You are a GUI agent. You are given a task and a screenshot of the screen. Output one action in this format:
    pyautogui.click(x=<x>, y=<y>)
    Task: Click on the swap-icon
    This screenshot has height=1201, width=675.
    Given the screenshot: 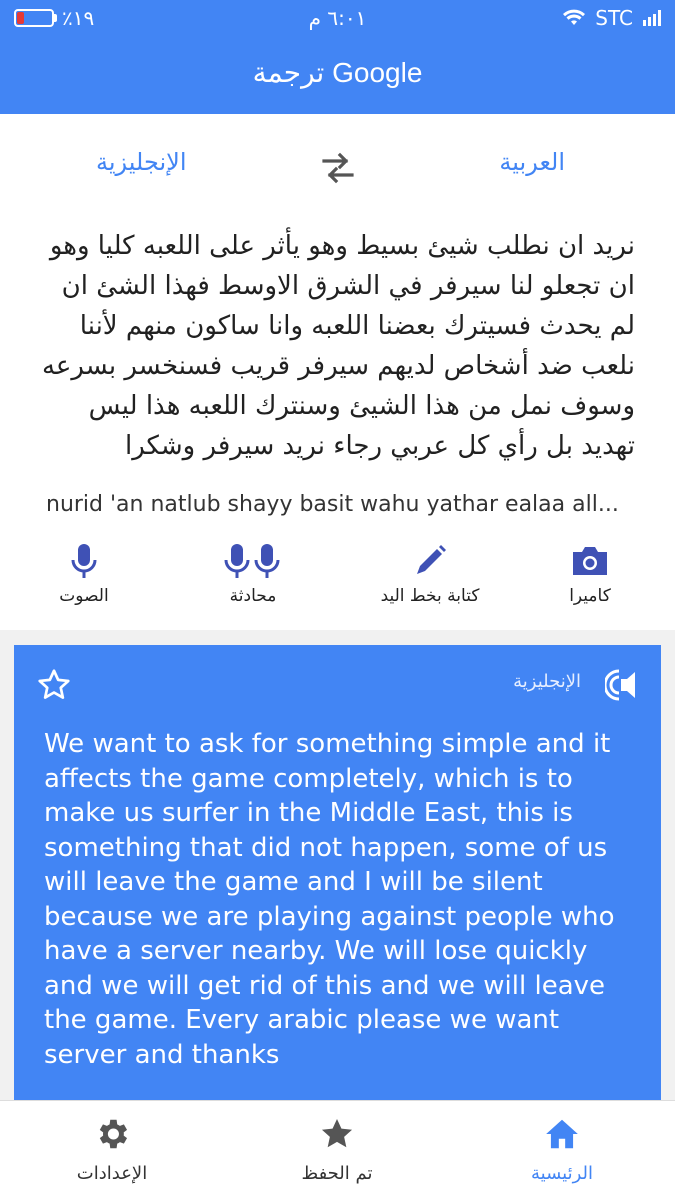 What is the action you would take?
    pyautogui.click(x=338, y=168)
    